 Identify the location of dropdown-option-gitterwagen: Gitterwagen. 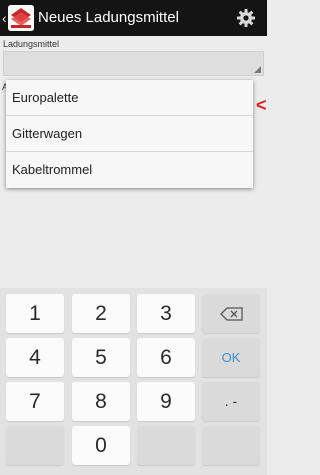
(129, 134).